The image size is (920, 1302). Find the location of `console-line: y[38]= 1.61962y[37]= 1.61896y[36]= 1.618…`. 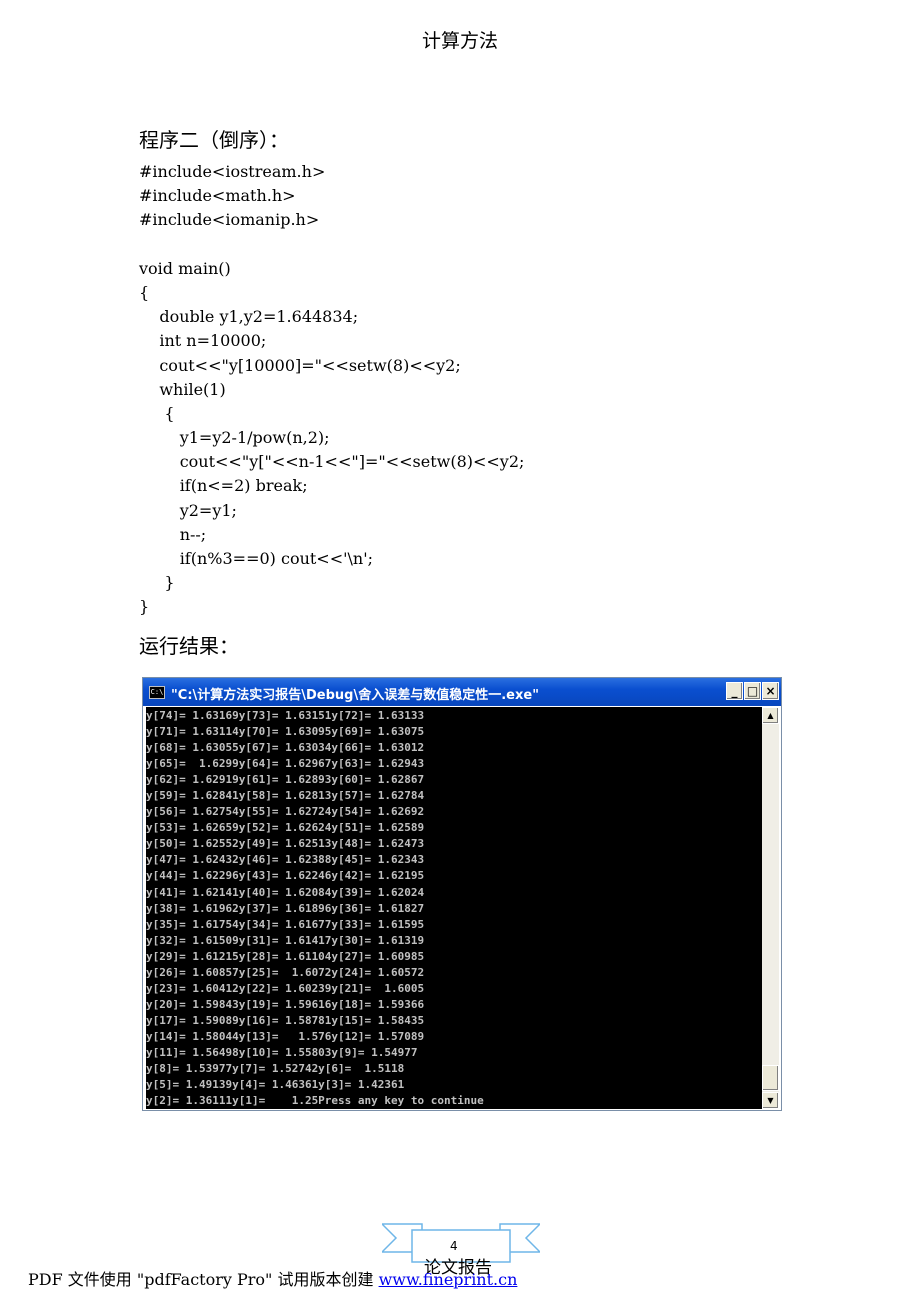

console-line: y[38]= 1.61962y[37]= 1.61896y[36]= 1.618… is located at coordinates (285, 908).